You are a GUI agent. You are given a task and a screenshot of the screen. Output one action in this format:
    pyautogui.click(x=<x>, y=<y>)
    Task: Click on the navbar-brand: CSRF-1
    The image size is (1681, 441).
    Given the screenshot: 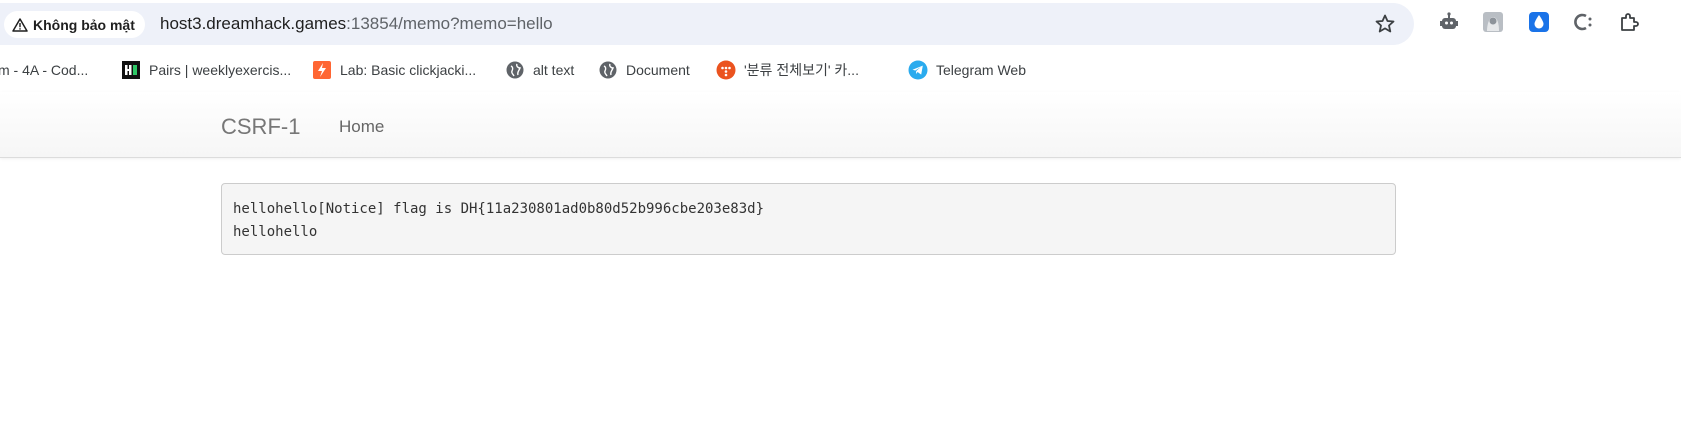 What is the action you would take?
    pyautogui.click(x=260, y=127)
    